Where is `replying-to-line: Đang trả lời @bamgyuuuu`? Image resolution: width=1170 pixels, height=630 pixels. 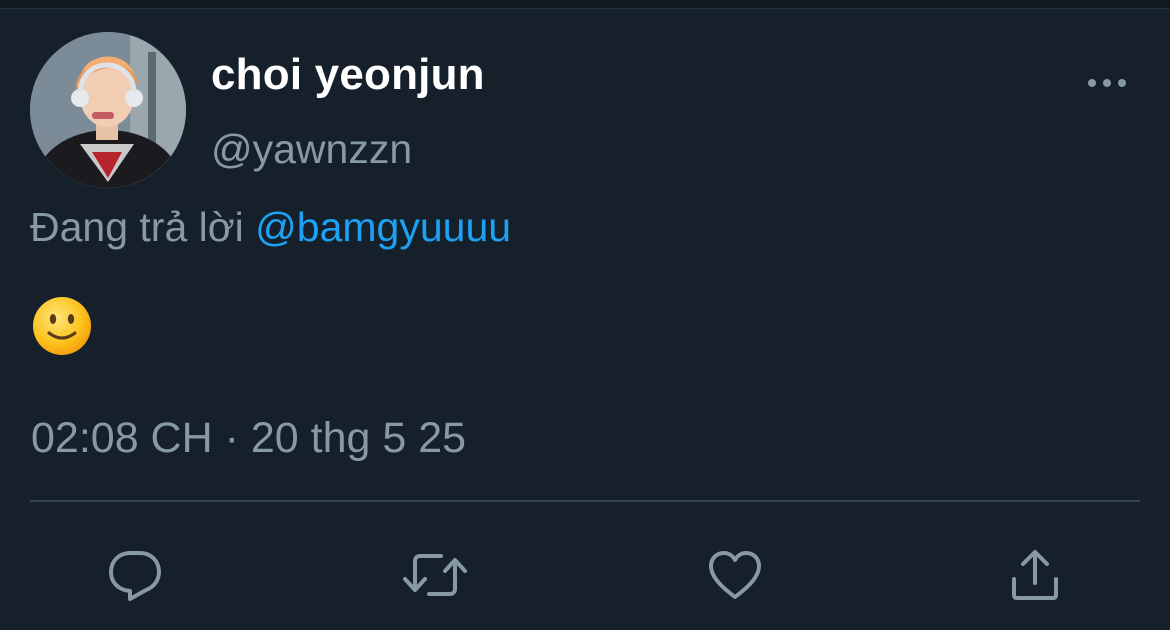
replying-to-line: Đang trả lời @bamgyuuuu is located at coordinates (270, 227).